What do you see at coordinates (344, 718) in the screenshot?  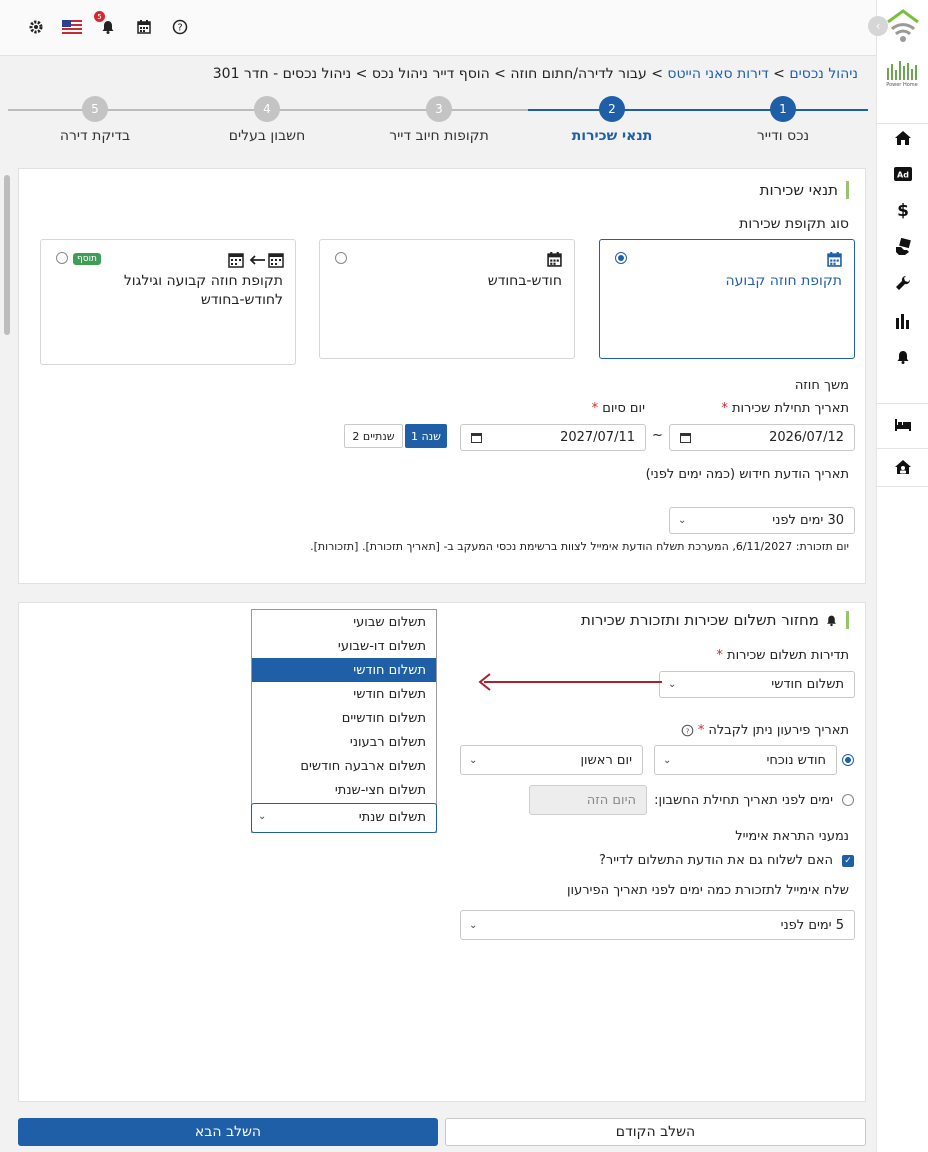 I see `dropdown-option-bimonthly: תשלום חודשיים` at bounding box center [344, 718].